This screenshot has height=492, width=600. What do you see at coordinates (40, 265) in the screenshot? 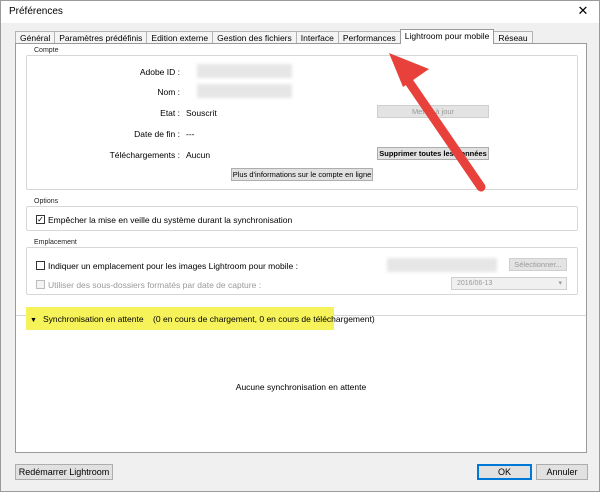
I see `custom-location-checkbox` at bounding box center [40, 265].